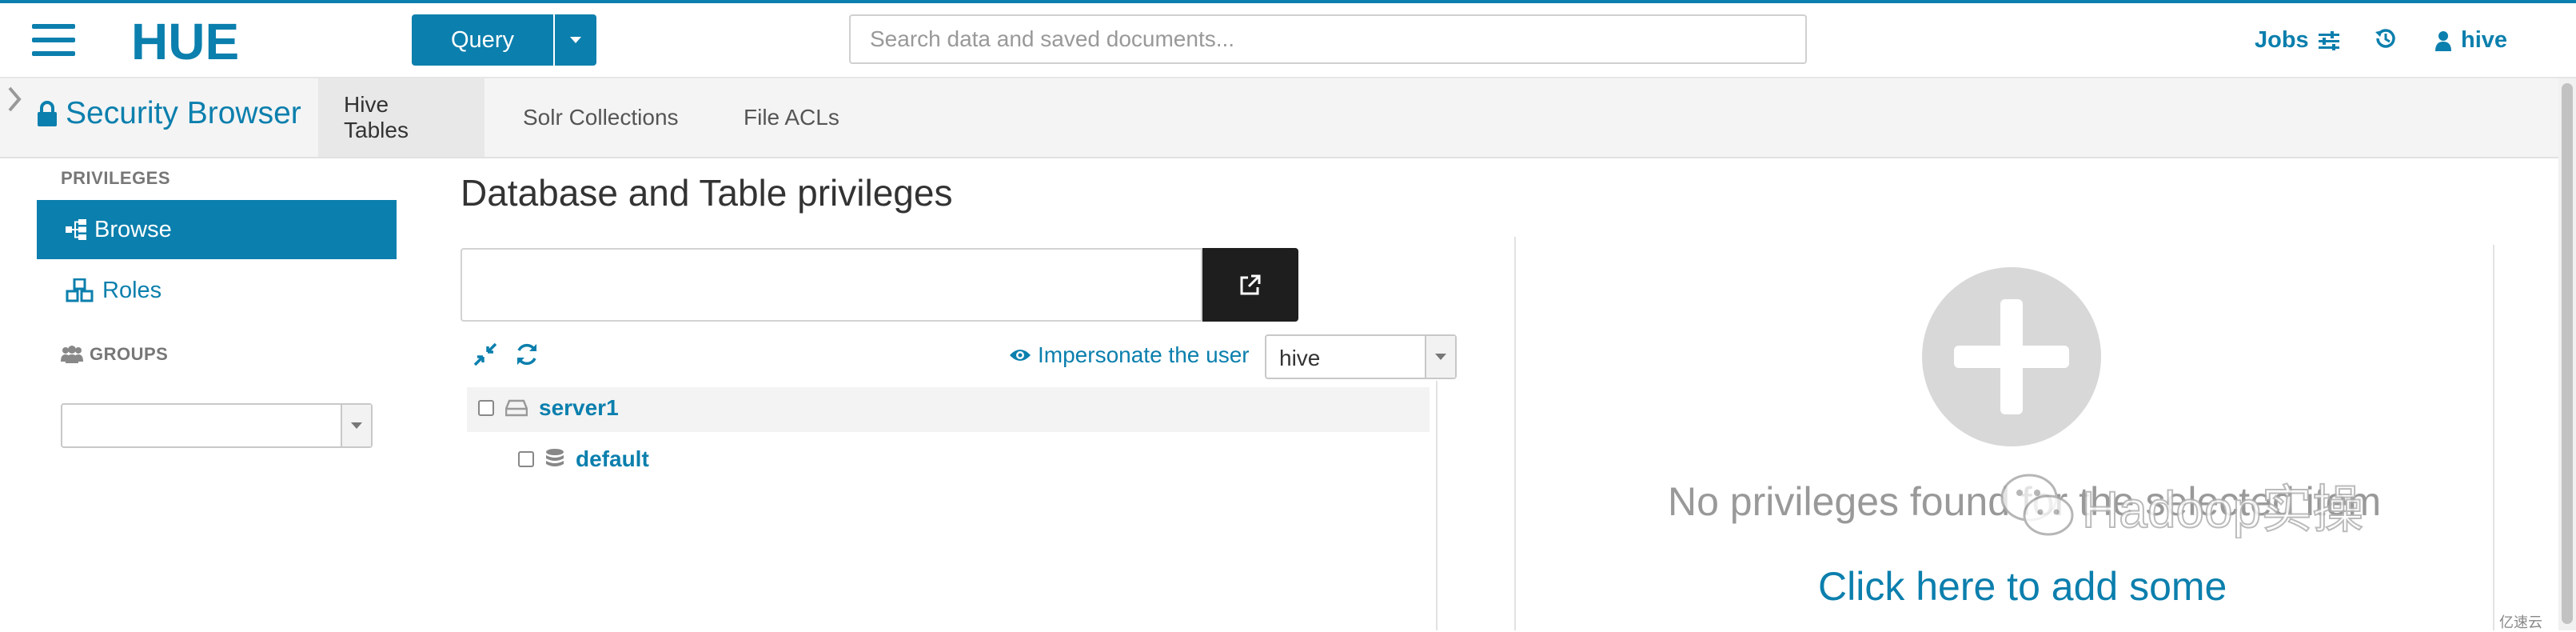 The width and height of the screenshot is (2576, 632). Describe the element at coordinates (2023, 586) in the screenshot. I see `add-privileges-link: Click here to add some` at that location.